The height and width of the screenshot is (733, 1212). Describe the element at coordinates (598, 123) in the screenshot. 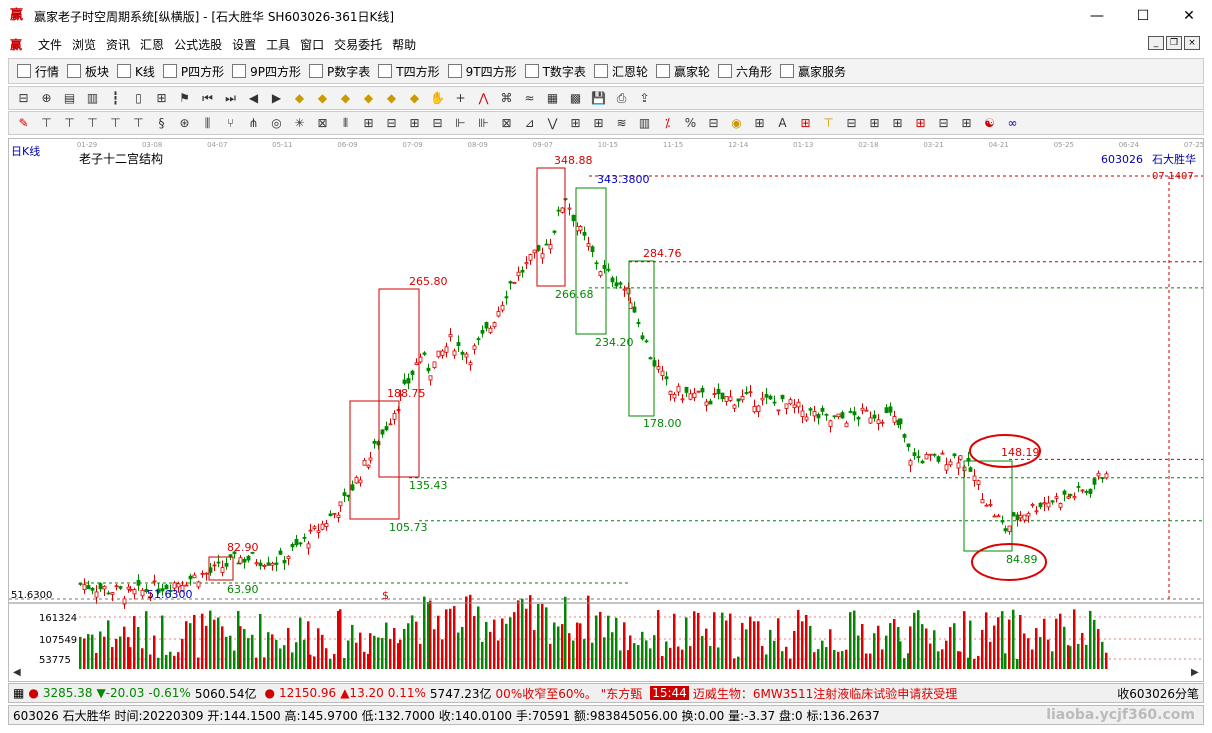

I see `tool-p-icon: ⊞` at that location.